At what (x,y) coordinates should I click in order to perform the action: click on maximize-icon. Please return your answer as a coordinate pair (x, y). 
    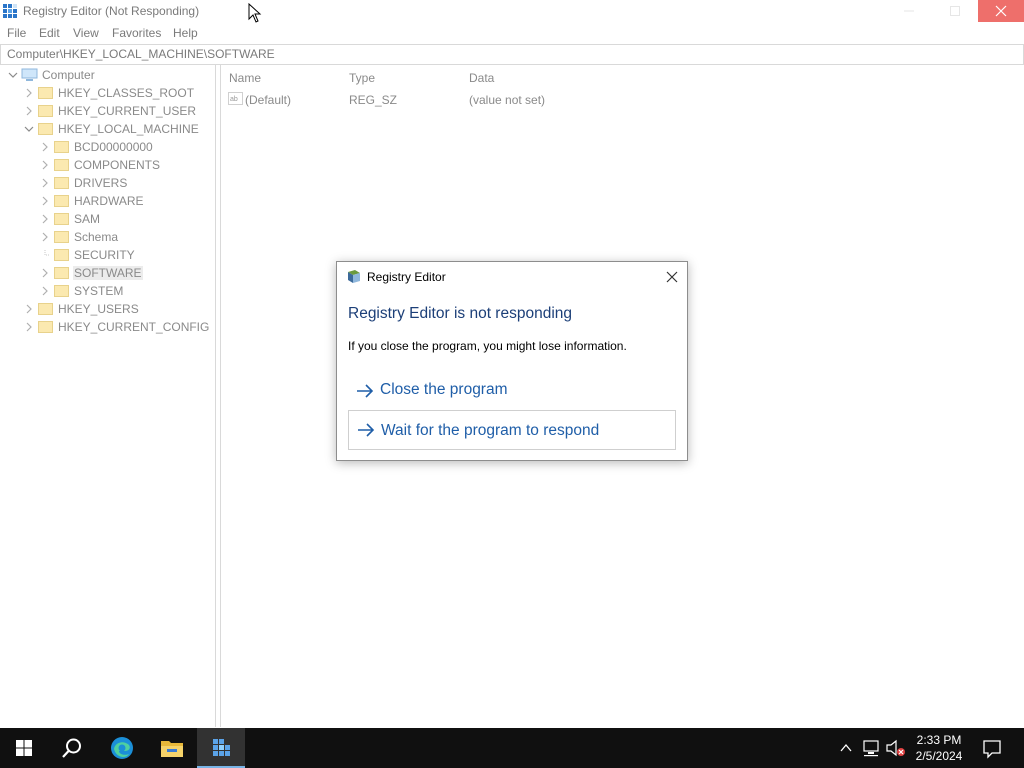
    Looking at the image, I should click on (955, 11).